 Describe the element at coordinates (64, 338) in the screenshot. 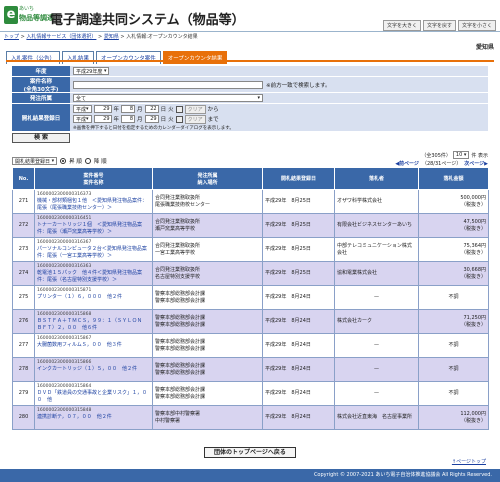

I see `case-id: 1600002300000315867` at that location.